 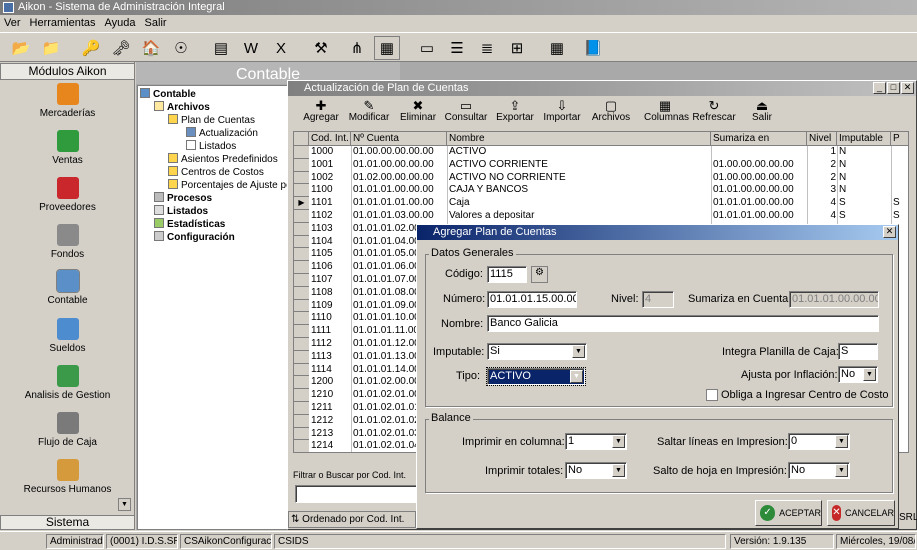 What do you see at coordinates (181, 48) in the screenshot?
I see `fingerprint-icon: ☉` at bounding box center [181, 48].